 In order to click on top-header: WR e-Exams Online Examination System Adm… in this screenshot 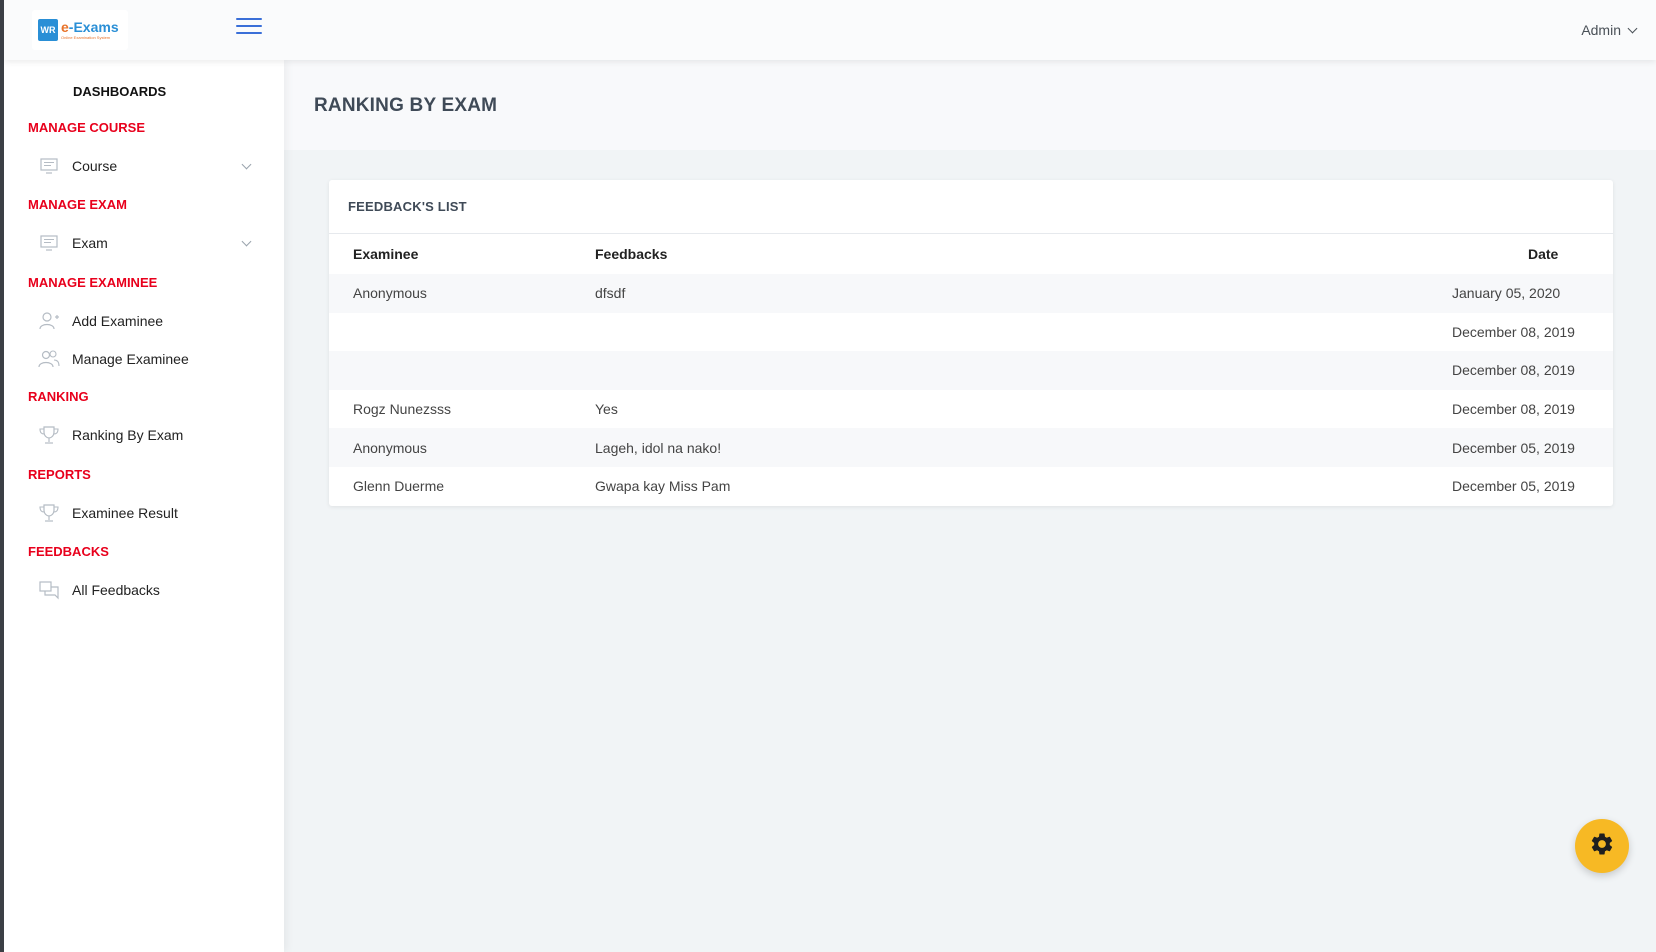, I will do `click(830, 30)`.